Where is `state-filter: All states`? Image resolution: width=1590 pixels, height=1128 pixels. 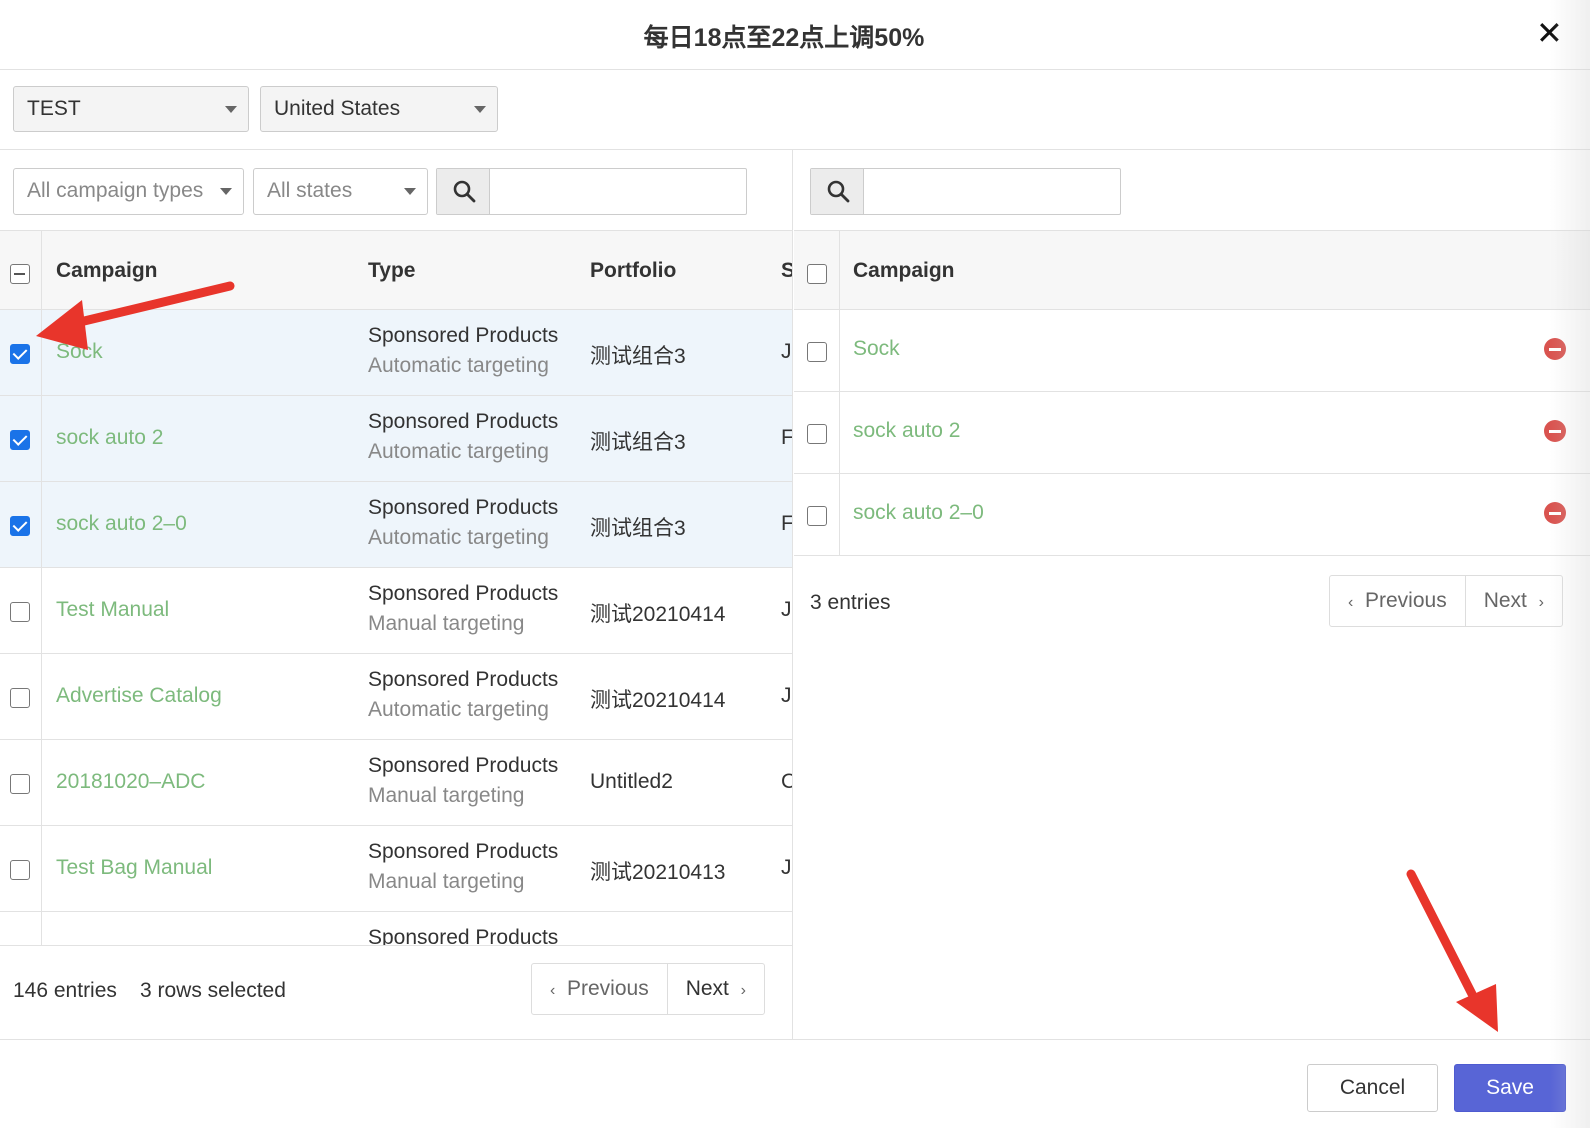 state-filter: All states is located at coordinates (340, 191).